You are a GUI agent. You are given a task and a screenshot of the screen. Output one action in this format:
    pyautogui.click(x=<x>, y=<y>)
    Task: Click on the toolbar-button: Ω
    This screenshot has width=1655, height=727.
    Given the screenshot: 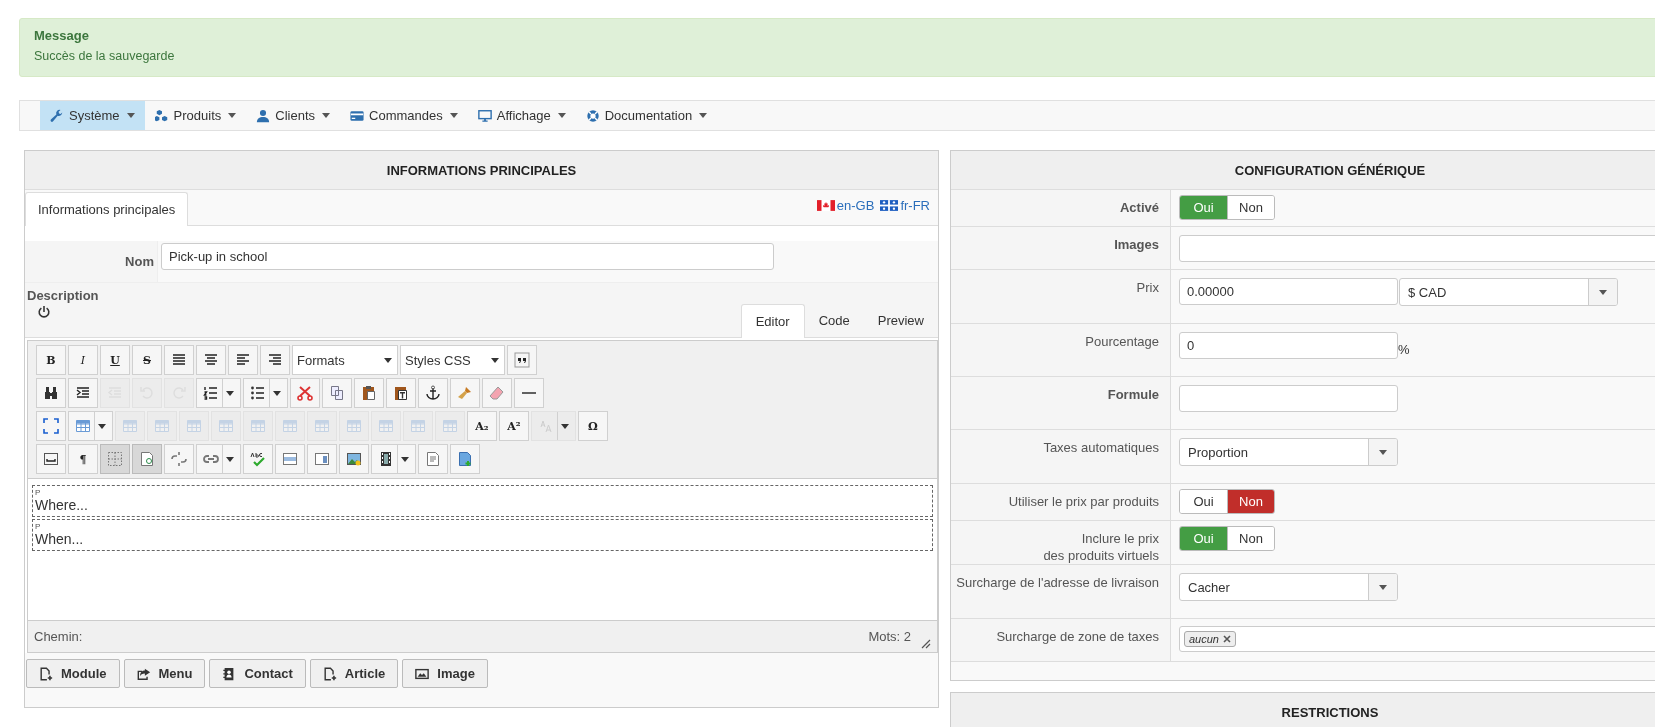 What is the action you would take?
    pyautogui.click(x=593, y=426)
    